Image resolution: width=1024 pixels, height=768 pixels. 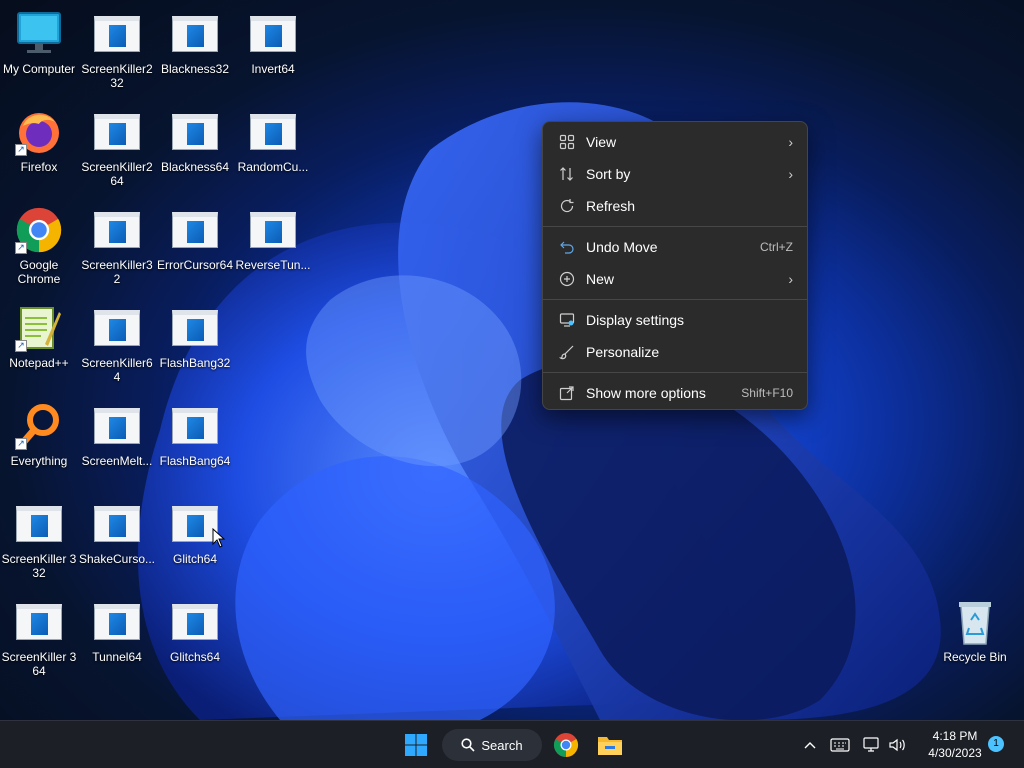 What do you see at coordinates (117, 76) in the screenshot?
I see `desktop-icon-label: ScreenKiller2 32` at bounding box center [117, 76].